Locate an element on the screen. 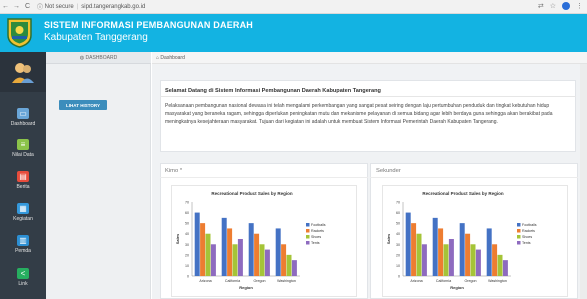  breadcrumb: ⌂ Dashboard is located at coordinates (369, 58).